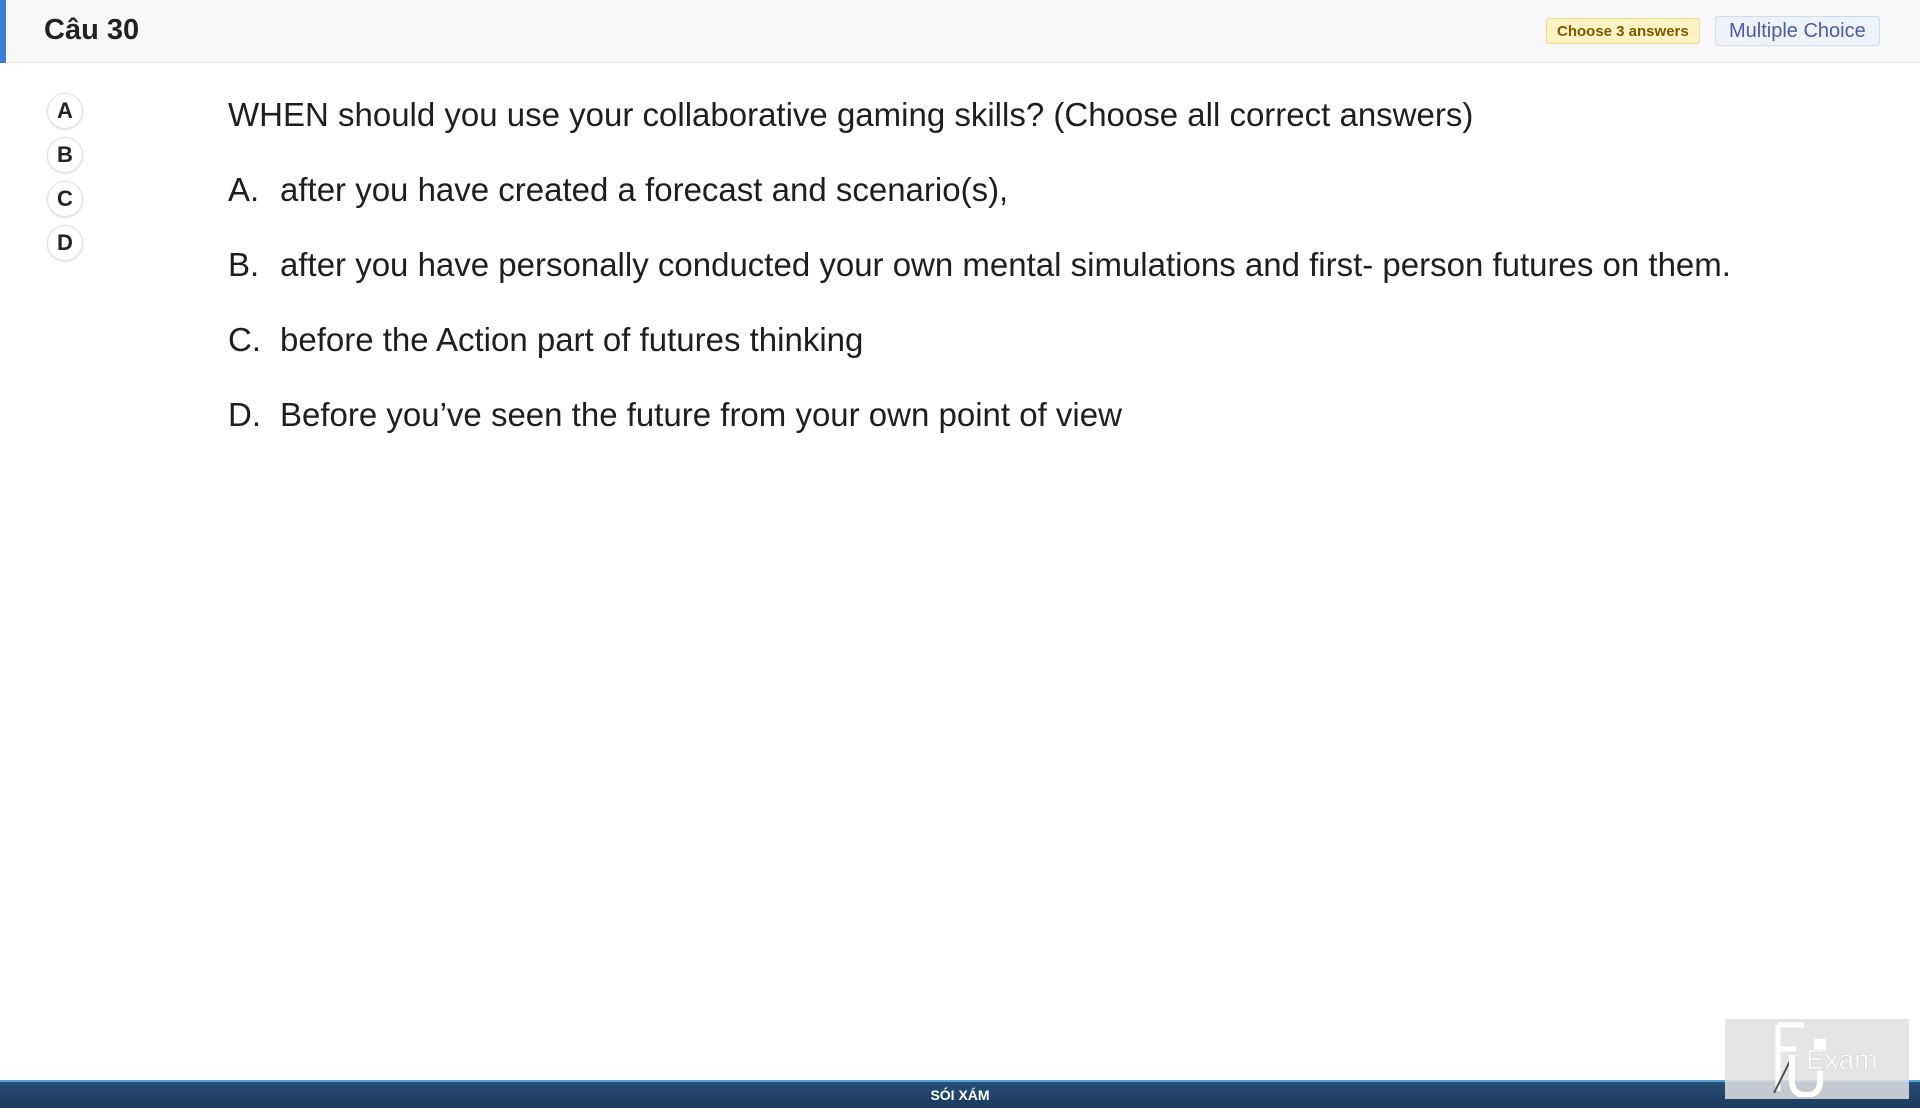 This screenshot has height=1108, width=1920. I want to click on question-header: Câu 30 Choose 3 answers Multiple Choice, so click(960, 31).